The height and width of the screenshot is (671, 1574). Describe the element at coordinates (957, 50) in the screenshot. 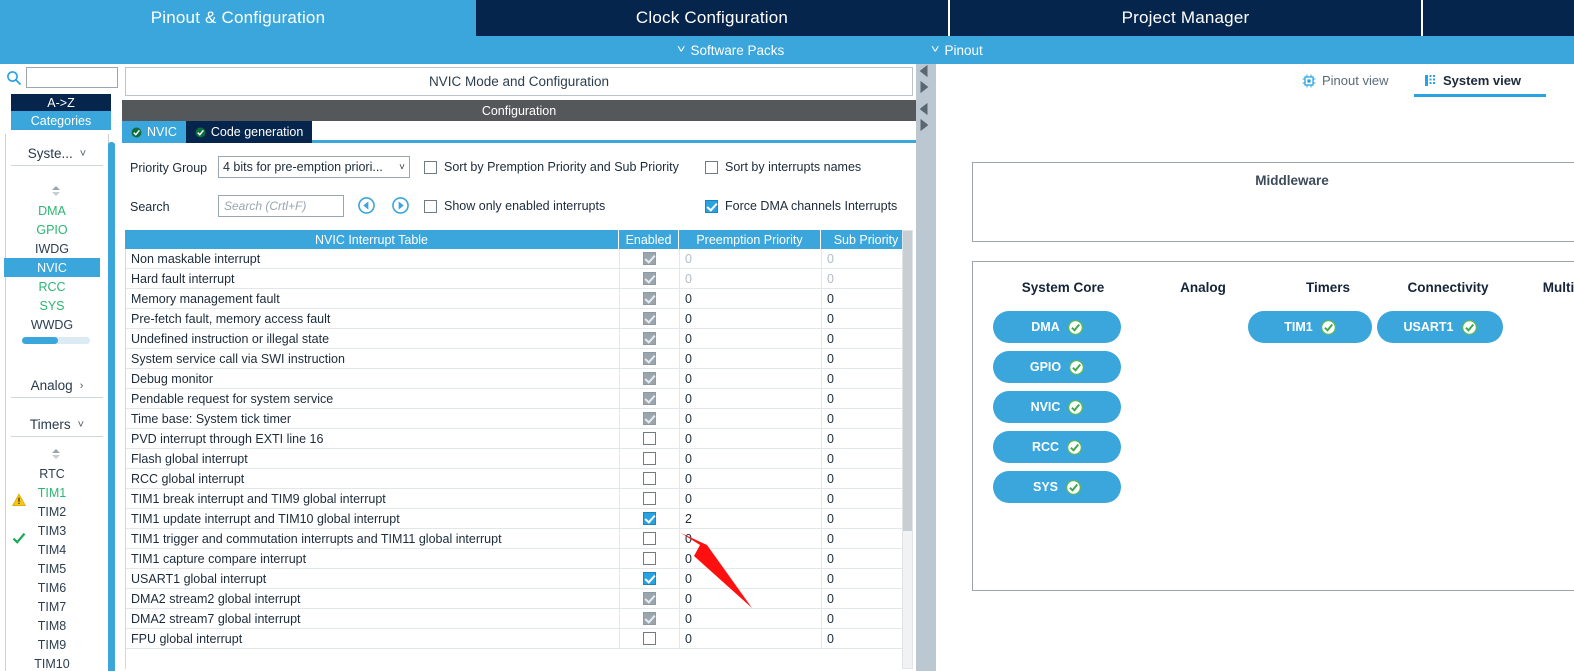

I see `menu-pinout: ˅ Pinout` at that location.